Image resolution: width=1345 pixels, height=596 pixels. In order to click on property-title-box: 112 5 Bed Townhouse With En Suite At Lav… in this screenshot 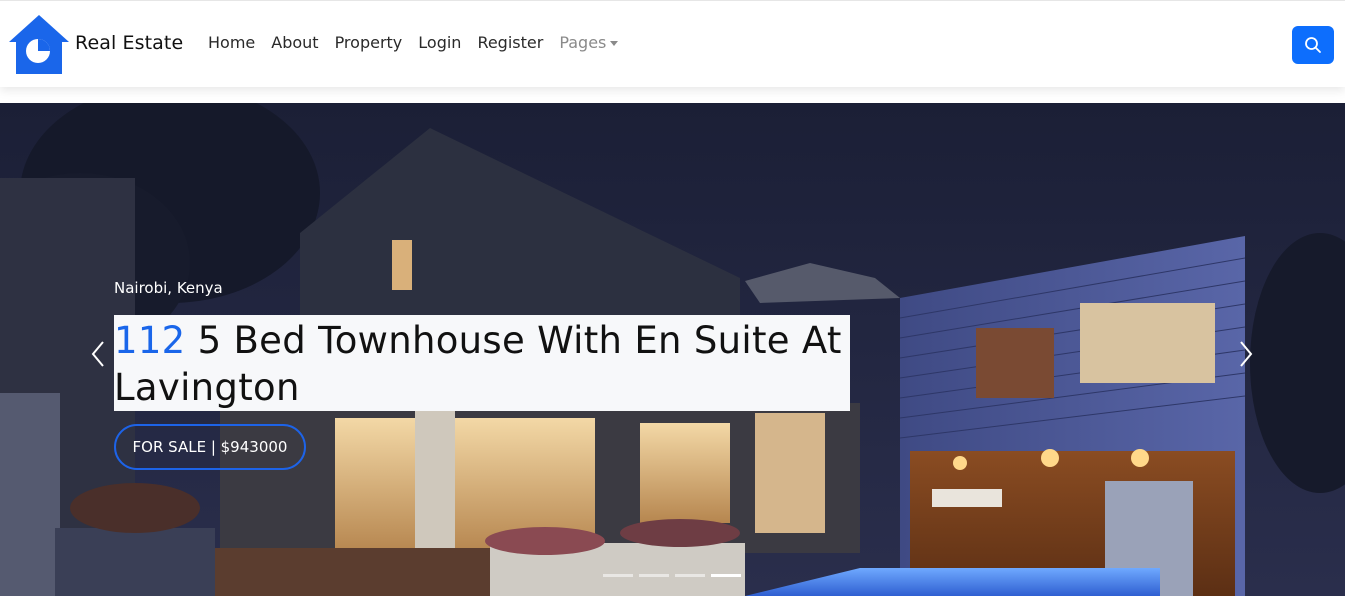, I will do `click(482, 363)`.